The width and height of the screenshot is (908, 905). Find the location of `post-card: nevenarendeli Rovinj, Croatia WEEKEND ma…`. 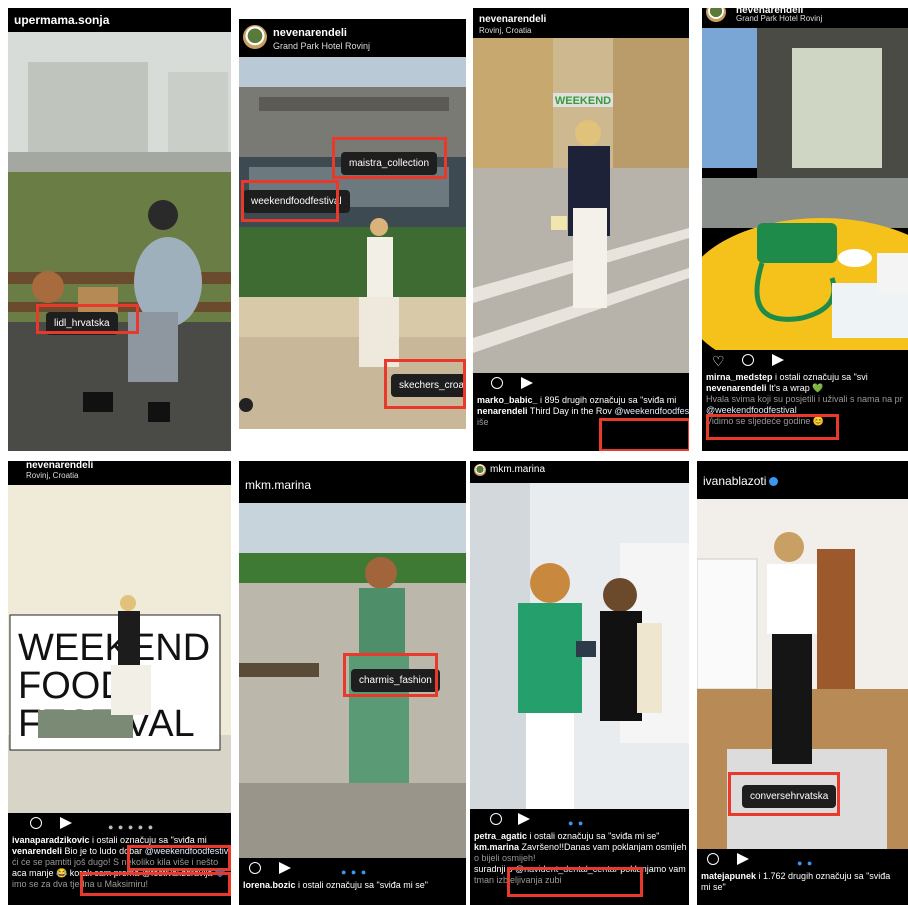

post-card: nevenarendeli Rovinj, Croatia WEEKEND ma… is located at coordinates (581, 229).